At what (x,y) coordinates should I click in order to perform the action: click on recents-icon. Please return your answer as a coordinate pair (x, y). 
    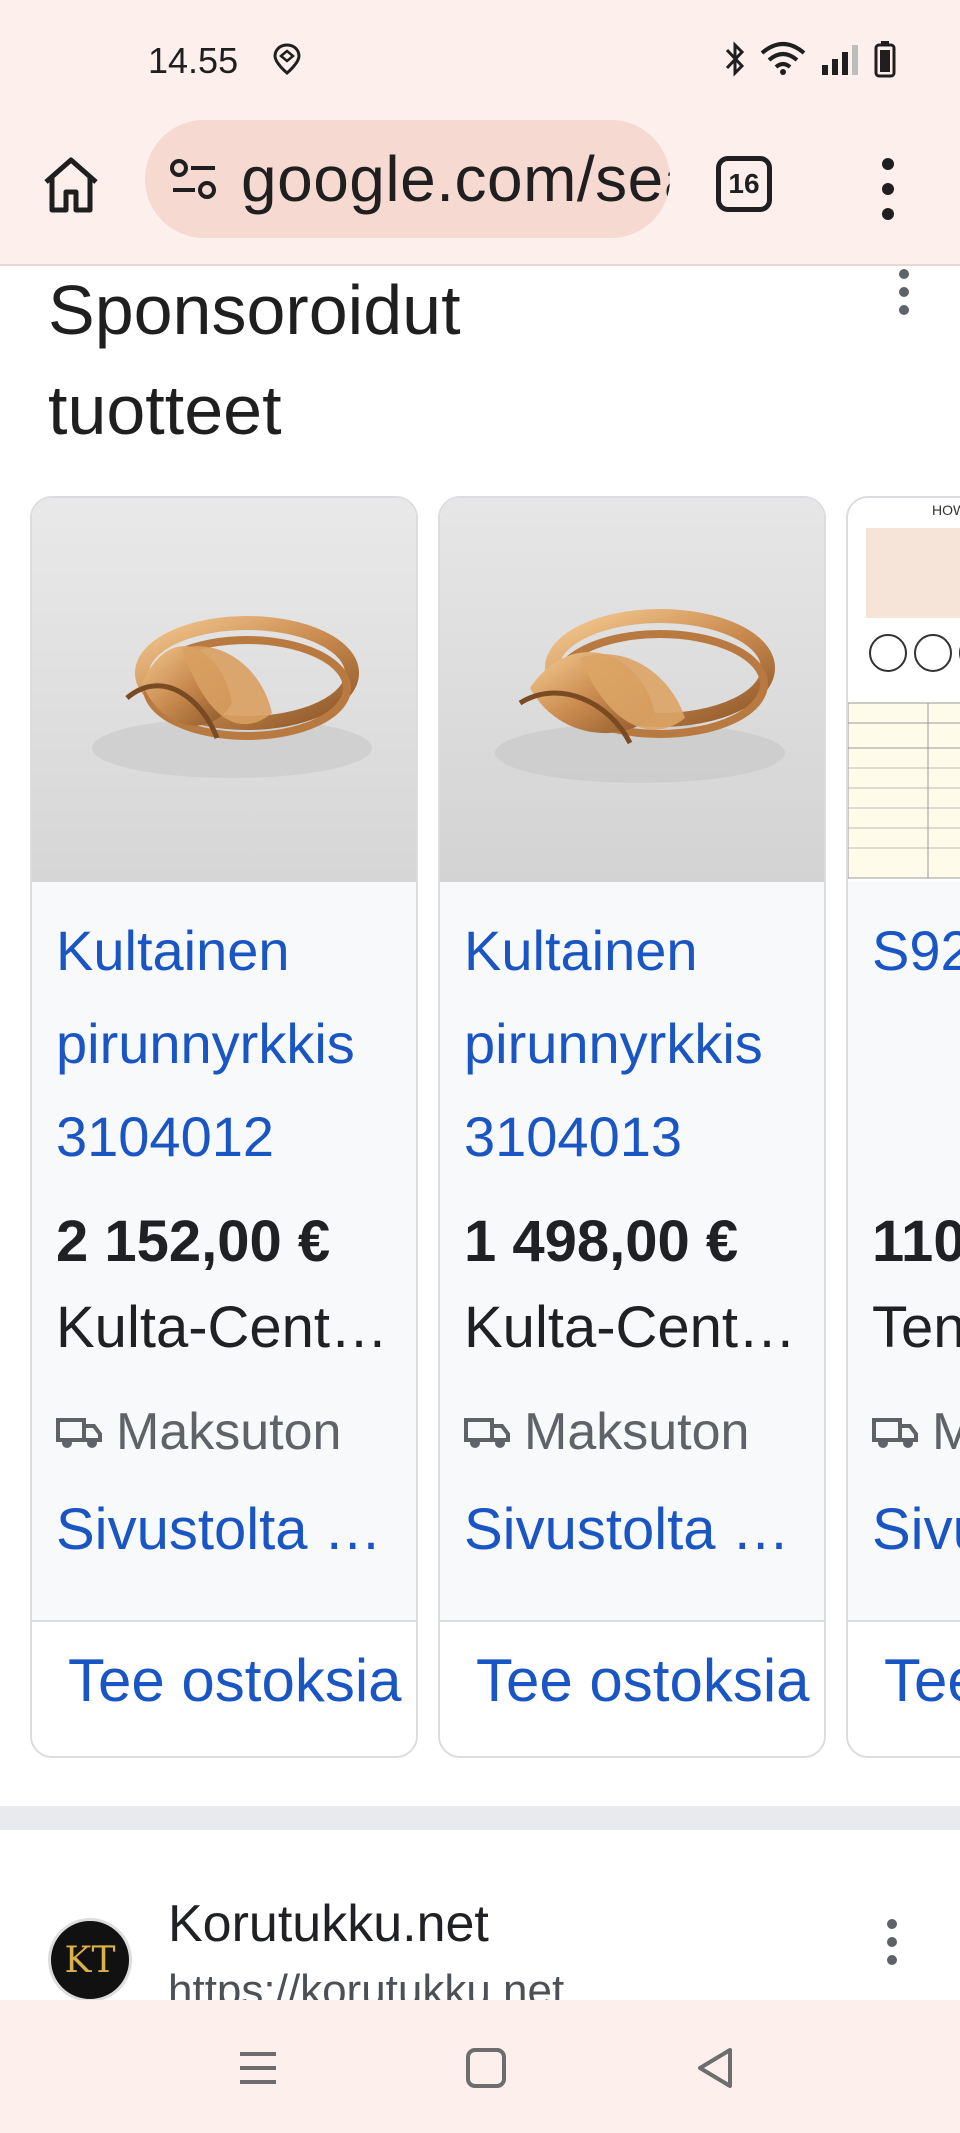
    Looking at the image, I should click on (258, 2068).